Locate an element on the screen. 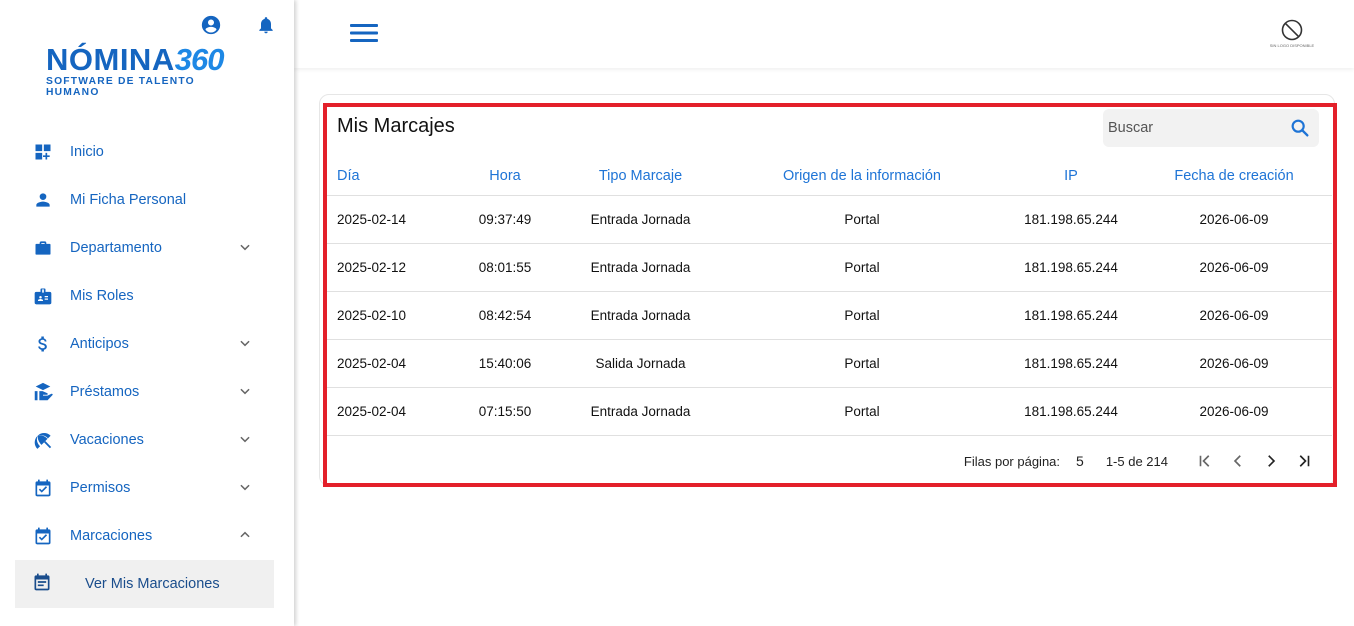  cell-hora: 08:42:54 is located at coordinates (505, 315).